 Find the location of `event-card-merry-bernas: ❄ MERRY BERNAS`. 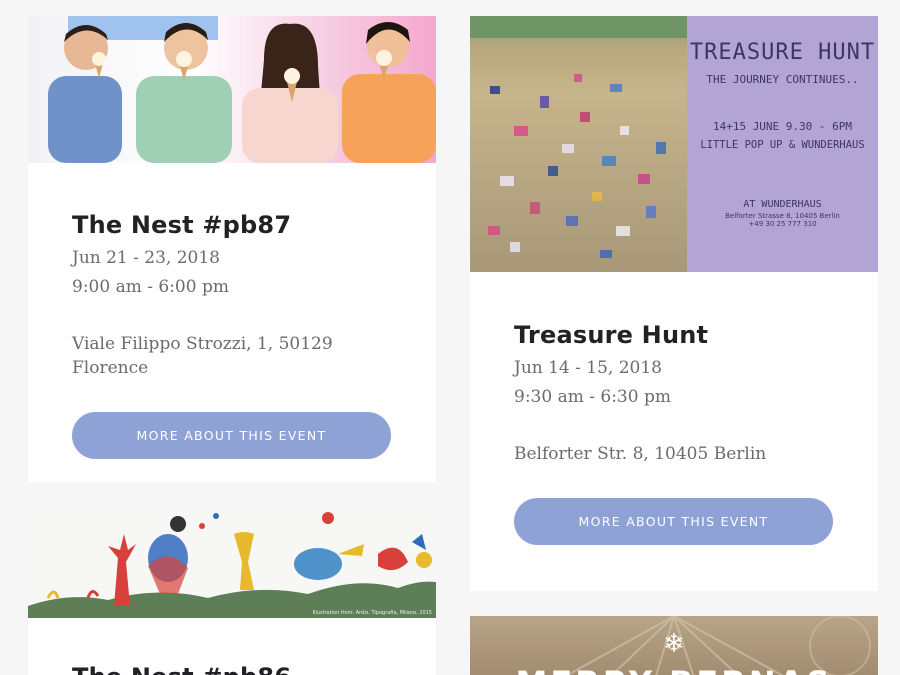

event-card-merry-bernas: ❄ MERRY BERNAS is located at coordinates (674, 645).